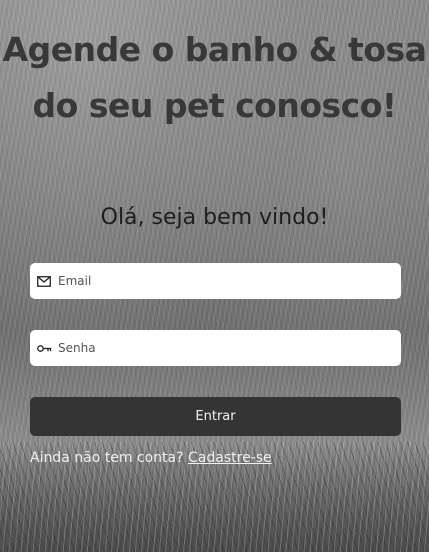  I want to click on headline-line-2: do seu pet conosco!, so click(214, 105).